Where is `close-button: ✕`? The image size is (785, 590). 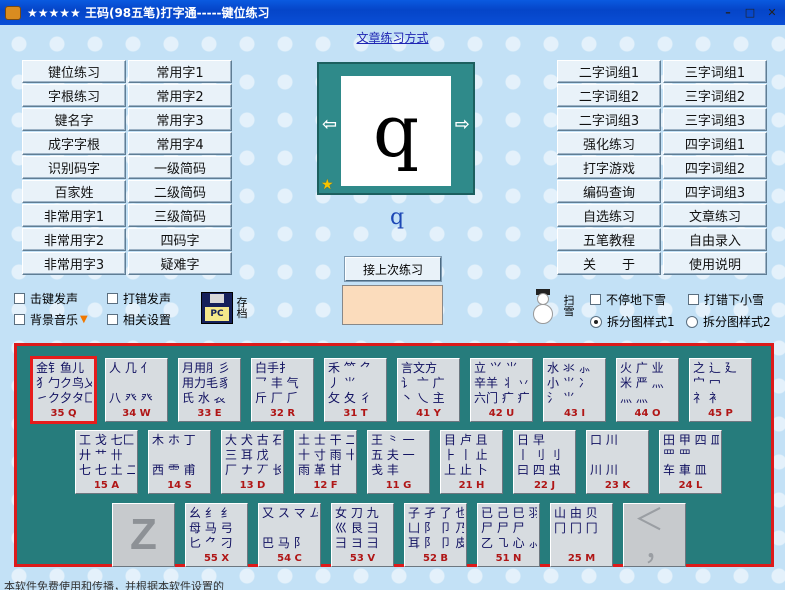
close-button: ✕ is located at coordinates (772, 13).